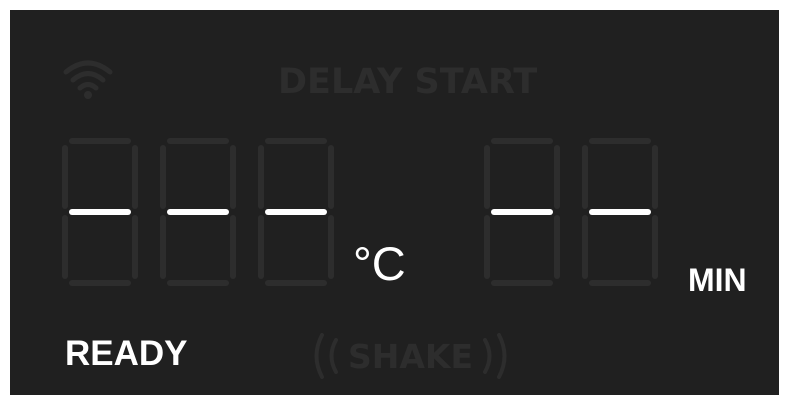 Image resolution: width=789 pixels, height=405 pixels. What do you see at coordinates (379, 263) in the screenshot?
I see `temperature-unit: °C` at bounding box center [379, 263].